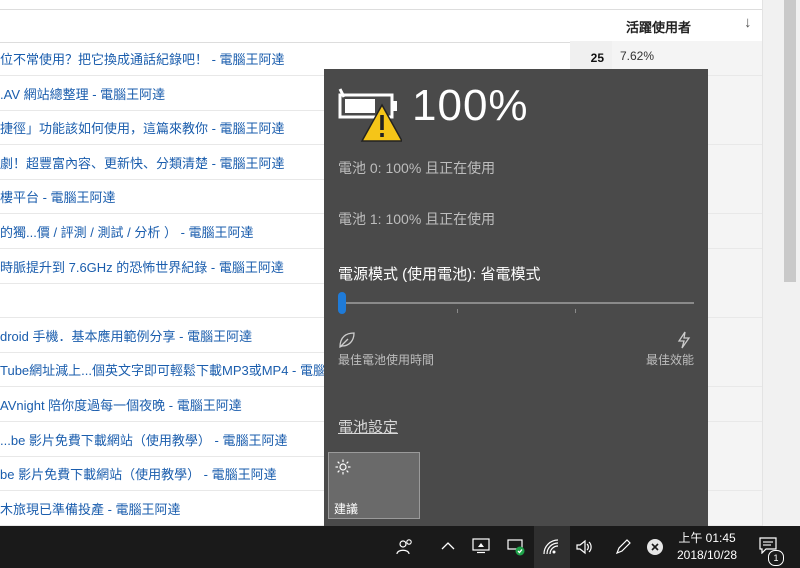 The image size is (800, 568). I want to click on close-circle-icon, so click(655, 549).